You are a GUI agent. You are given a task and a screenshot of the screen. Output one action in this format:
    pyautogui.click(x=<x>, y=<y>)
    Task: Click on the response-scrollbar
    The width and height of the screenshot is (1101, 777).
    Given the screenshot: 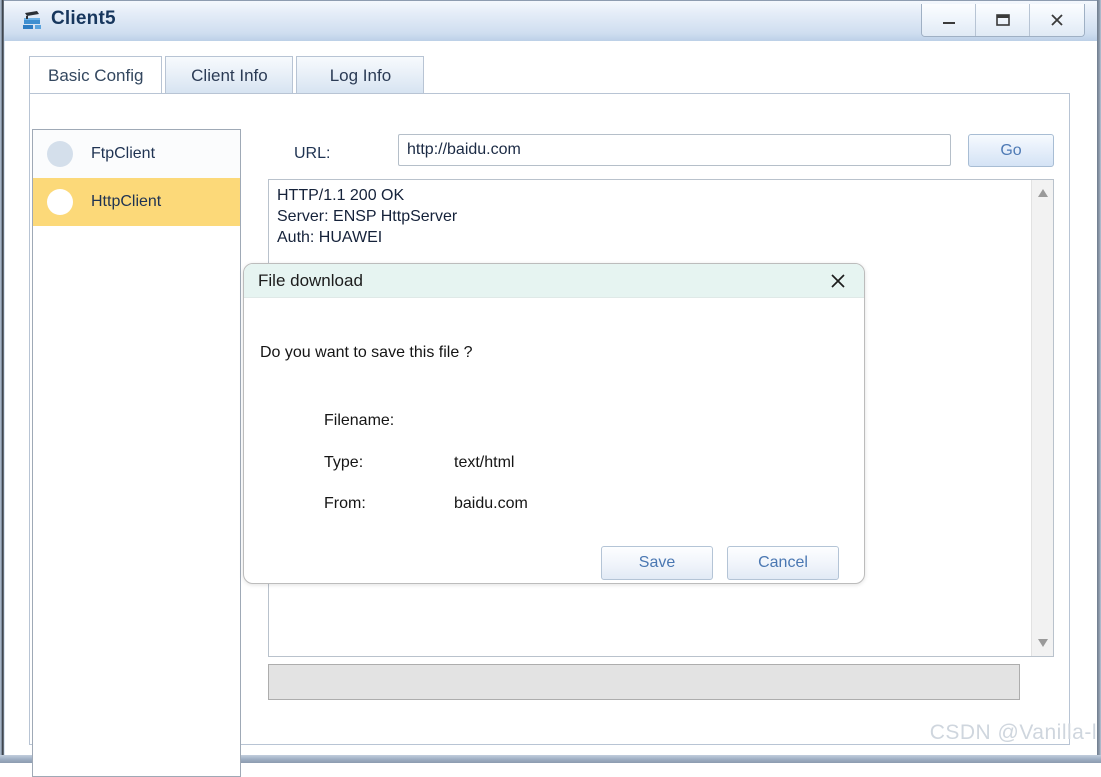 What is the action you would take?
    pyautogui.click(x=1042, y=418)
    